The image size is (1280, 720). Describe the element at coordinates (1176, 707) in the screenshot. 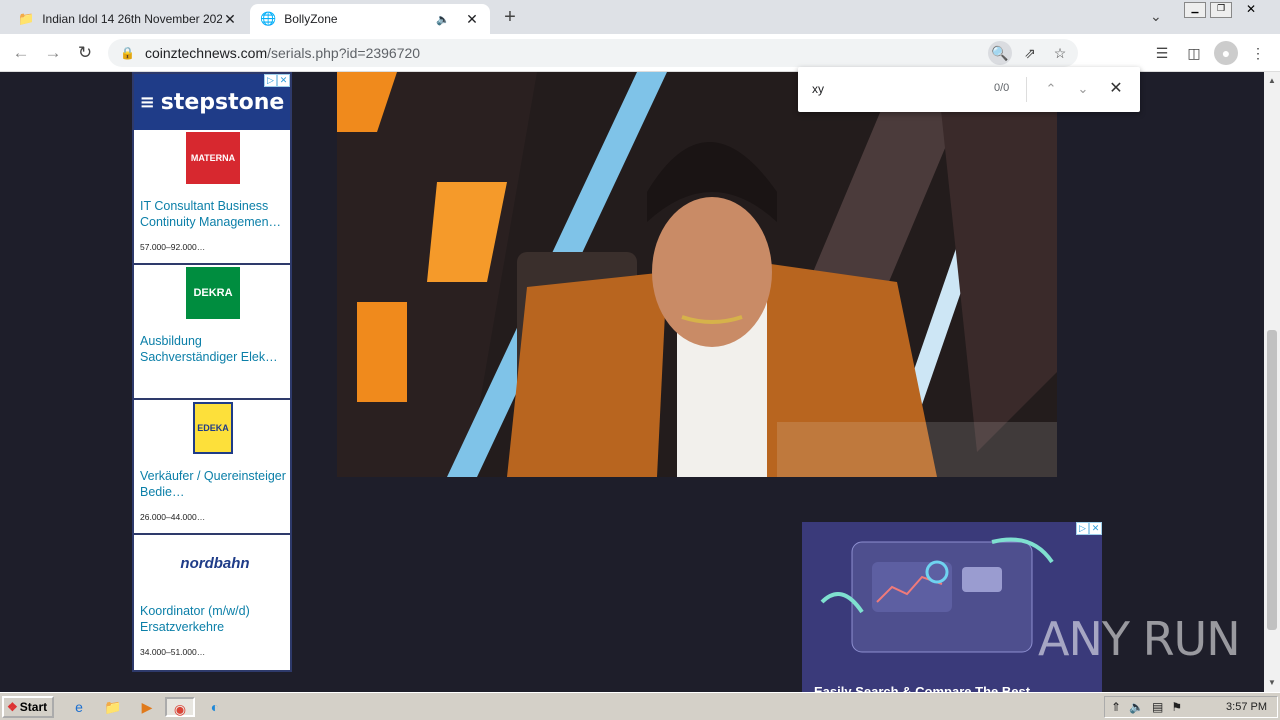

I see `flag-icon: ⚑` at that location.